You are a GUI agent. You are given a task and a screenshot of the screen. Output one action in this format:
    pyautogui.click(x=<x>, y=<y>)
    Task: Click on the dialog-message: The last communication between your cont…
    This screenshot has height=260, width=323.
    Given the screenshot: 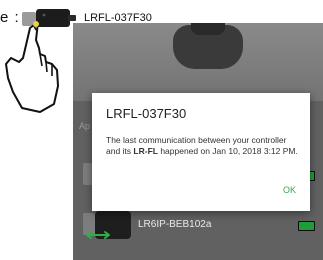 What is the action you would take?
    pyautogui.click(x=204, y=145)
    